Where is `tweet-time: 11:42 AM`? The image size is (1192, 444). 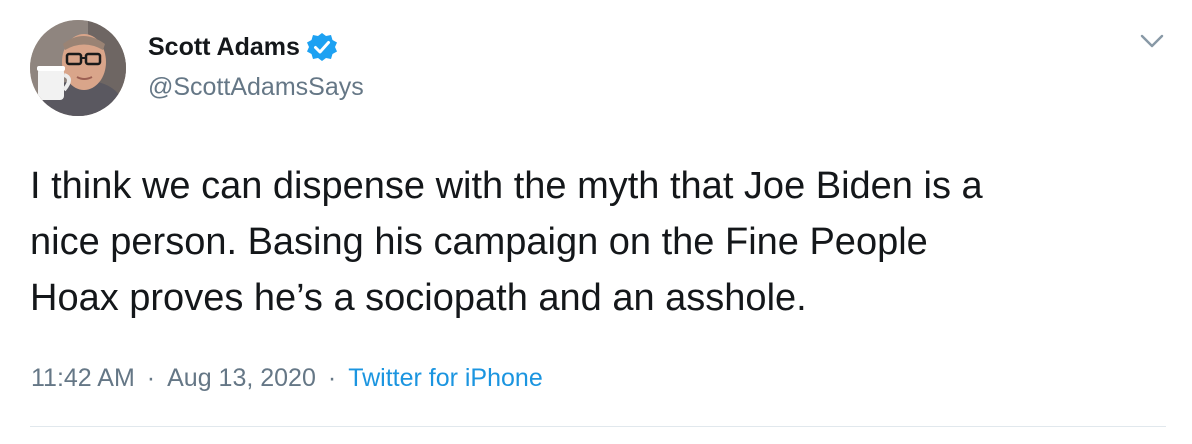
tweet-time: 11:42 AM is located at coordinates (83, 378).